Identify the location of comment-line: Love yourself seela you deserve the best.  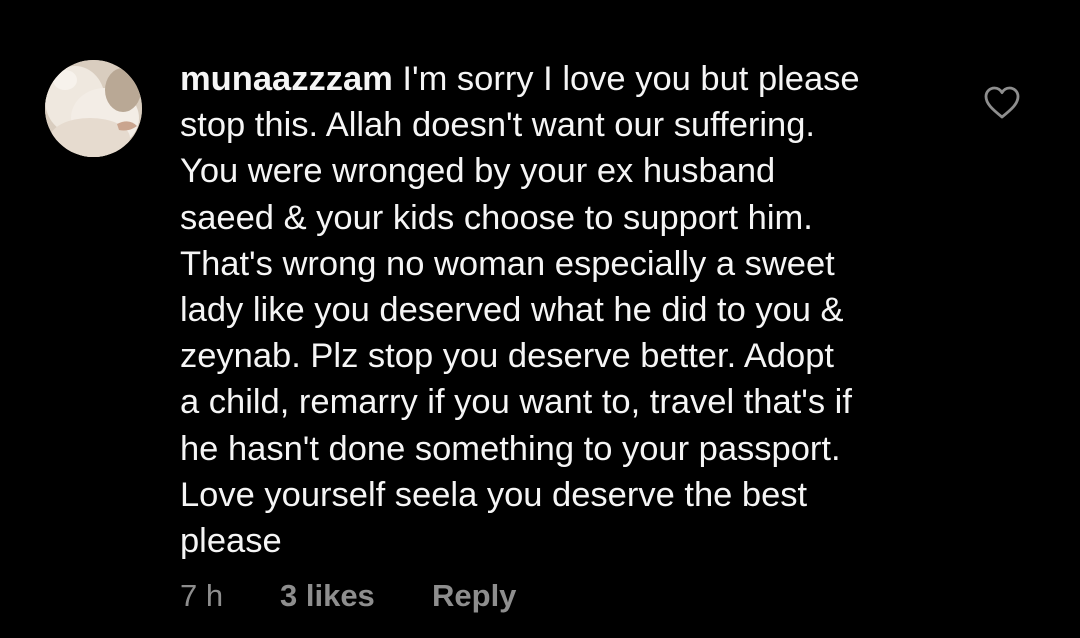
(494, 494).